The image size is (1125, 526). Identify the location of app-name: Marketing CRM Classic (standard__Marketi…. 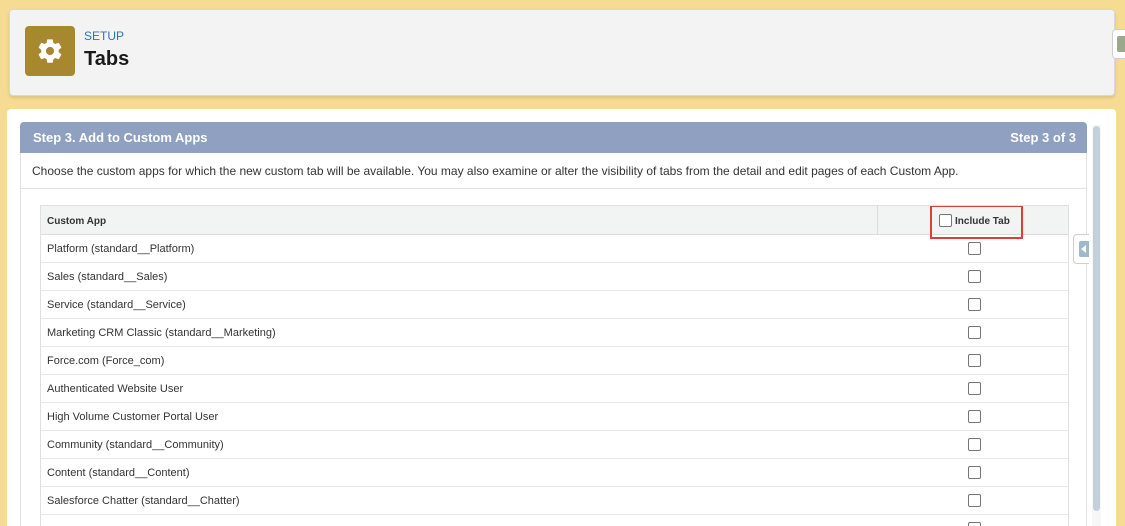
(161, 333).